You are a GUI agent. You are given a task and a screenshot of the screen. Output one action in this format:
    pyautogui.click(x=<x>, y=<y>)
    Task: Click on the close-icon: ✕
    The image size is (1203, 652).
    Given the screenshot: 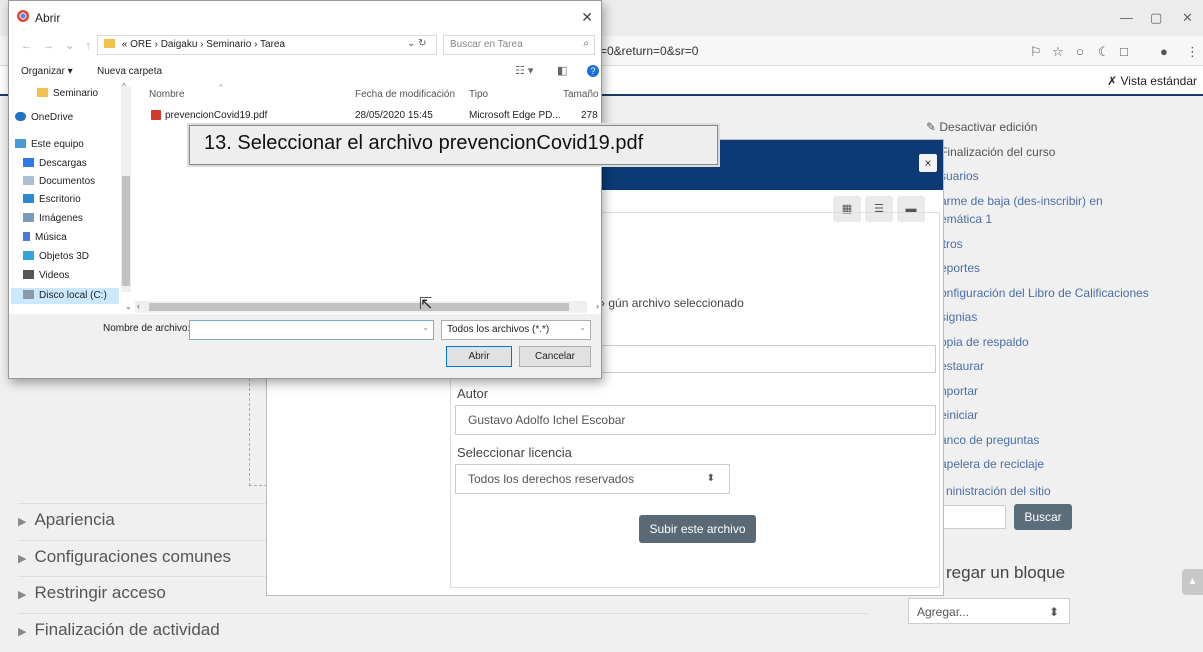 What is the action you would take?
    pyautogui.click(x=587, y=17)
    